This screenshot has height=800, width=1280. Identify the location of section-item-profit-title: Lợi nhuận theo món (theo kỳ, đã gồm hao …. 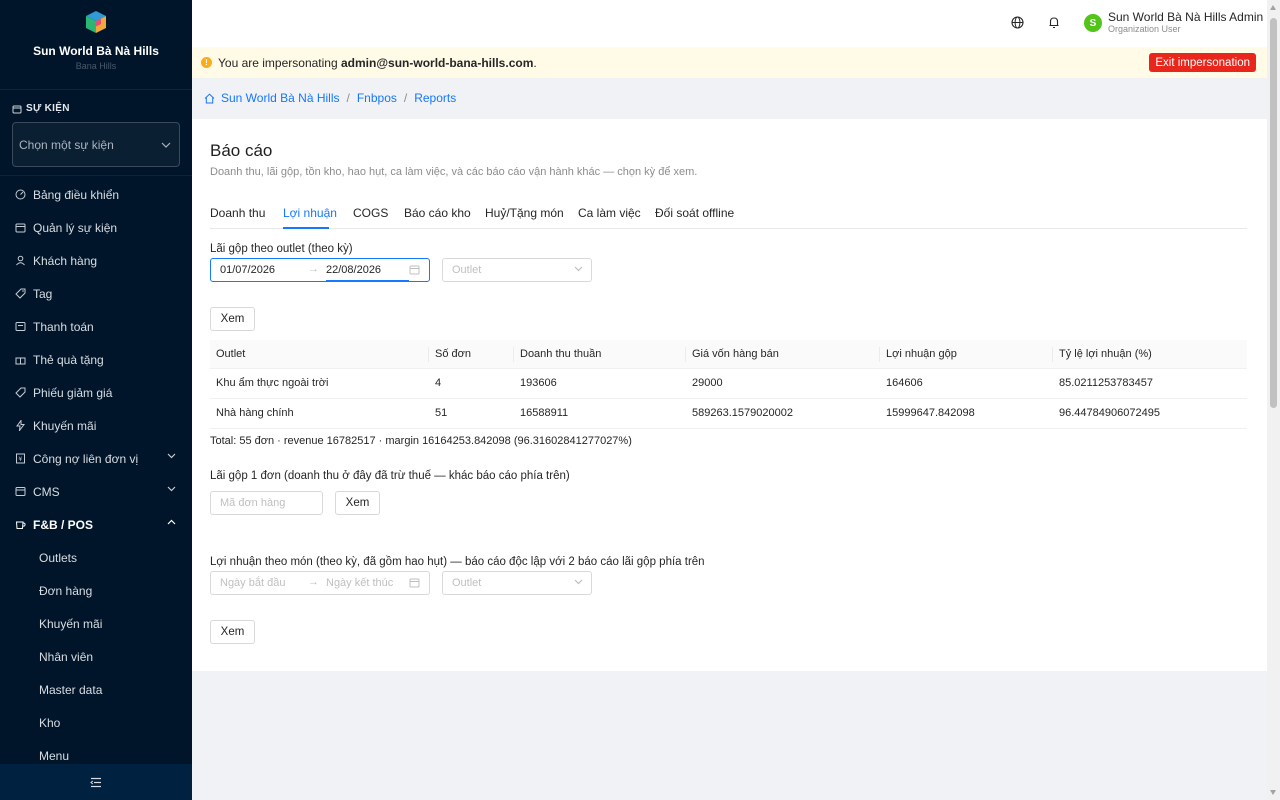
(457, 562).